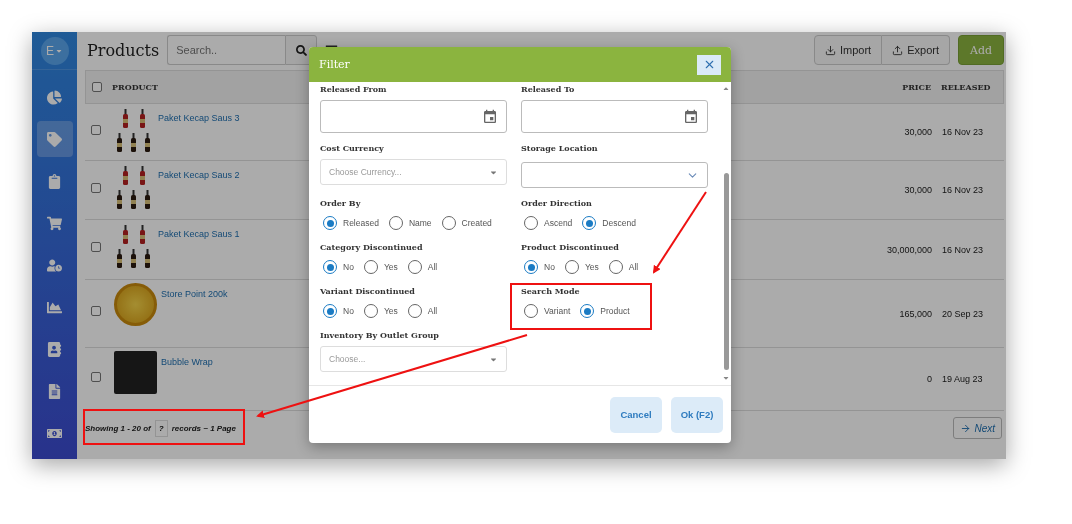 Image resolution: width=1072 pixels, height=524 pixels. Describe the element at coordinates (915, 313) in the screenshot. I see `price-cell-text: 165,000` at that location.